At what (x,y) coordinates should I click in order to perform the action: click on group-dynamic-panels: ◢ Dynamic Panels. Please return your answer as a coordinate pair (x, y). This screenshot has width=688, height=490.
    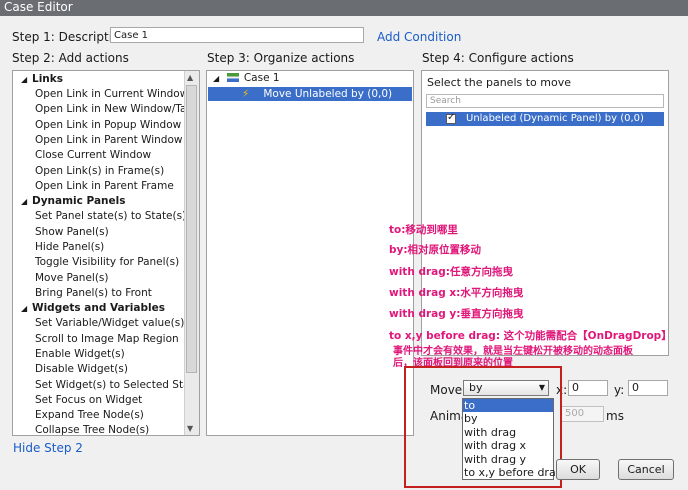
    Looking at the image, I should click on (73, 201).